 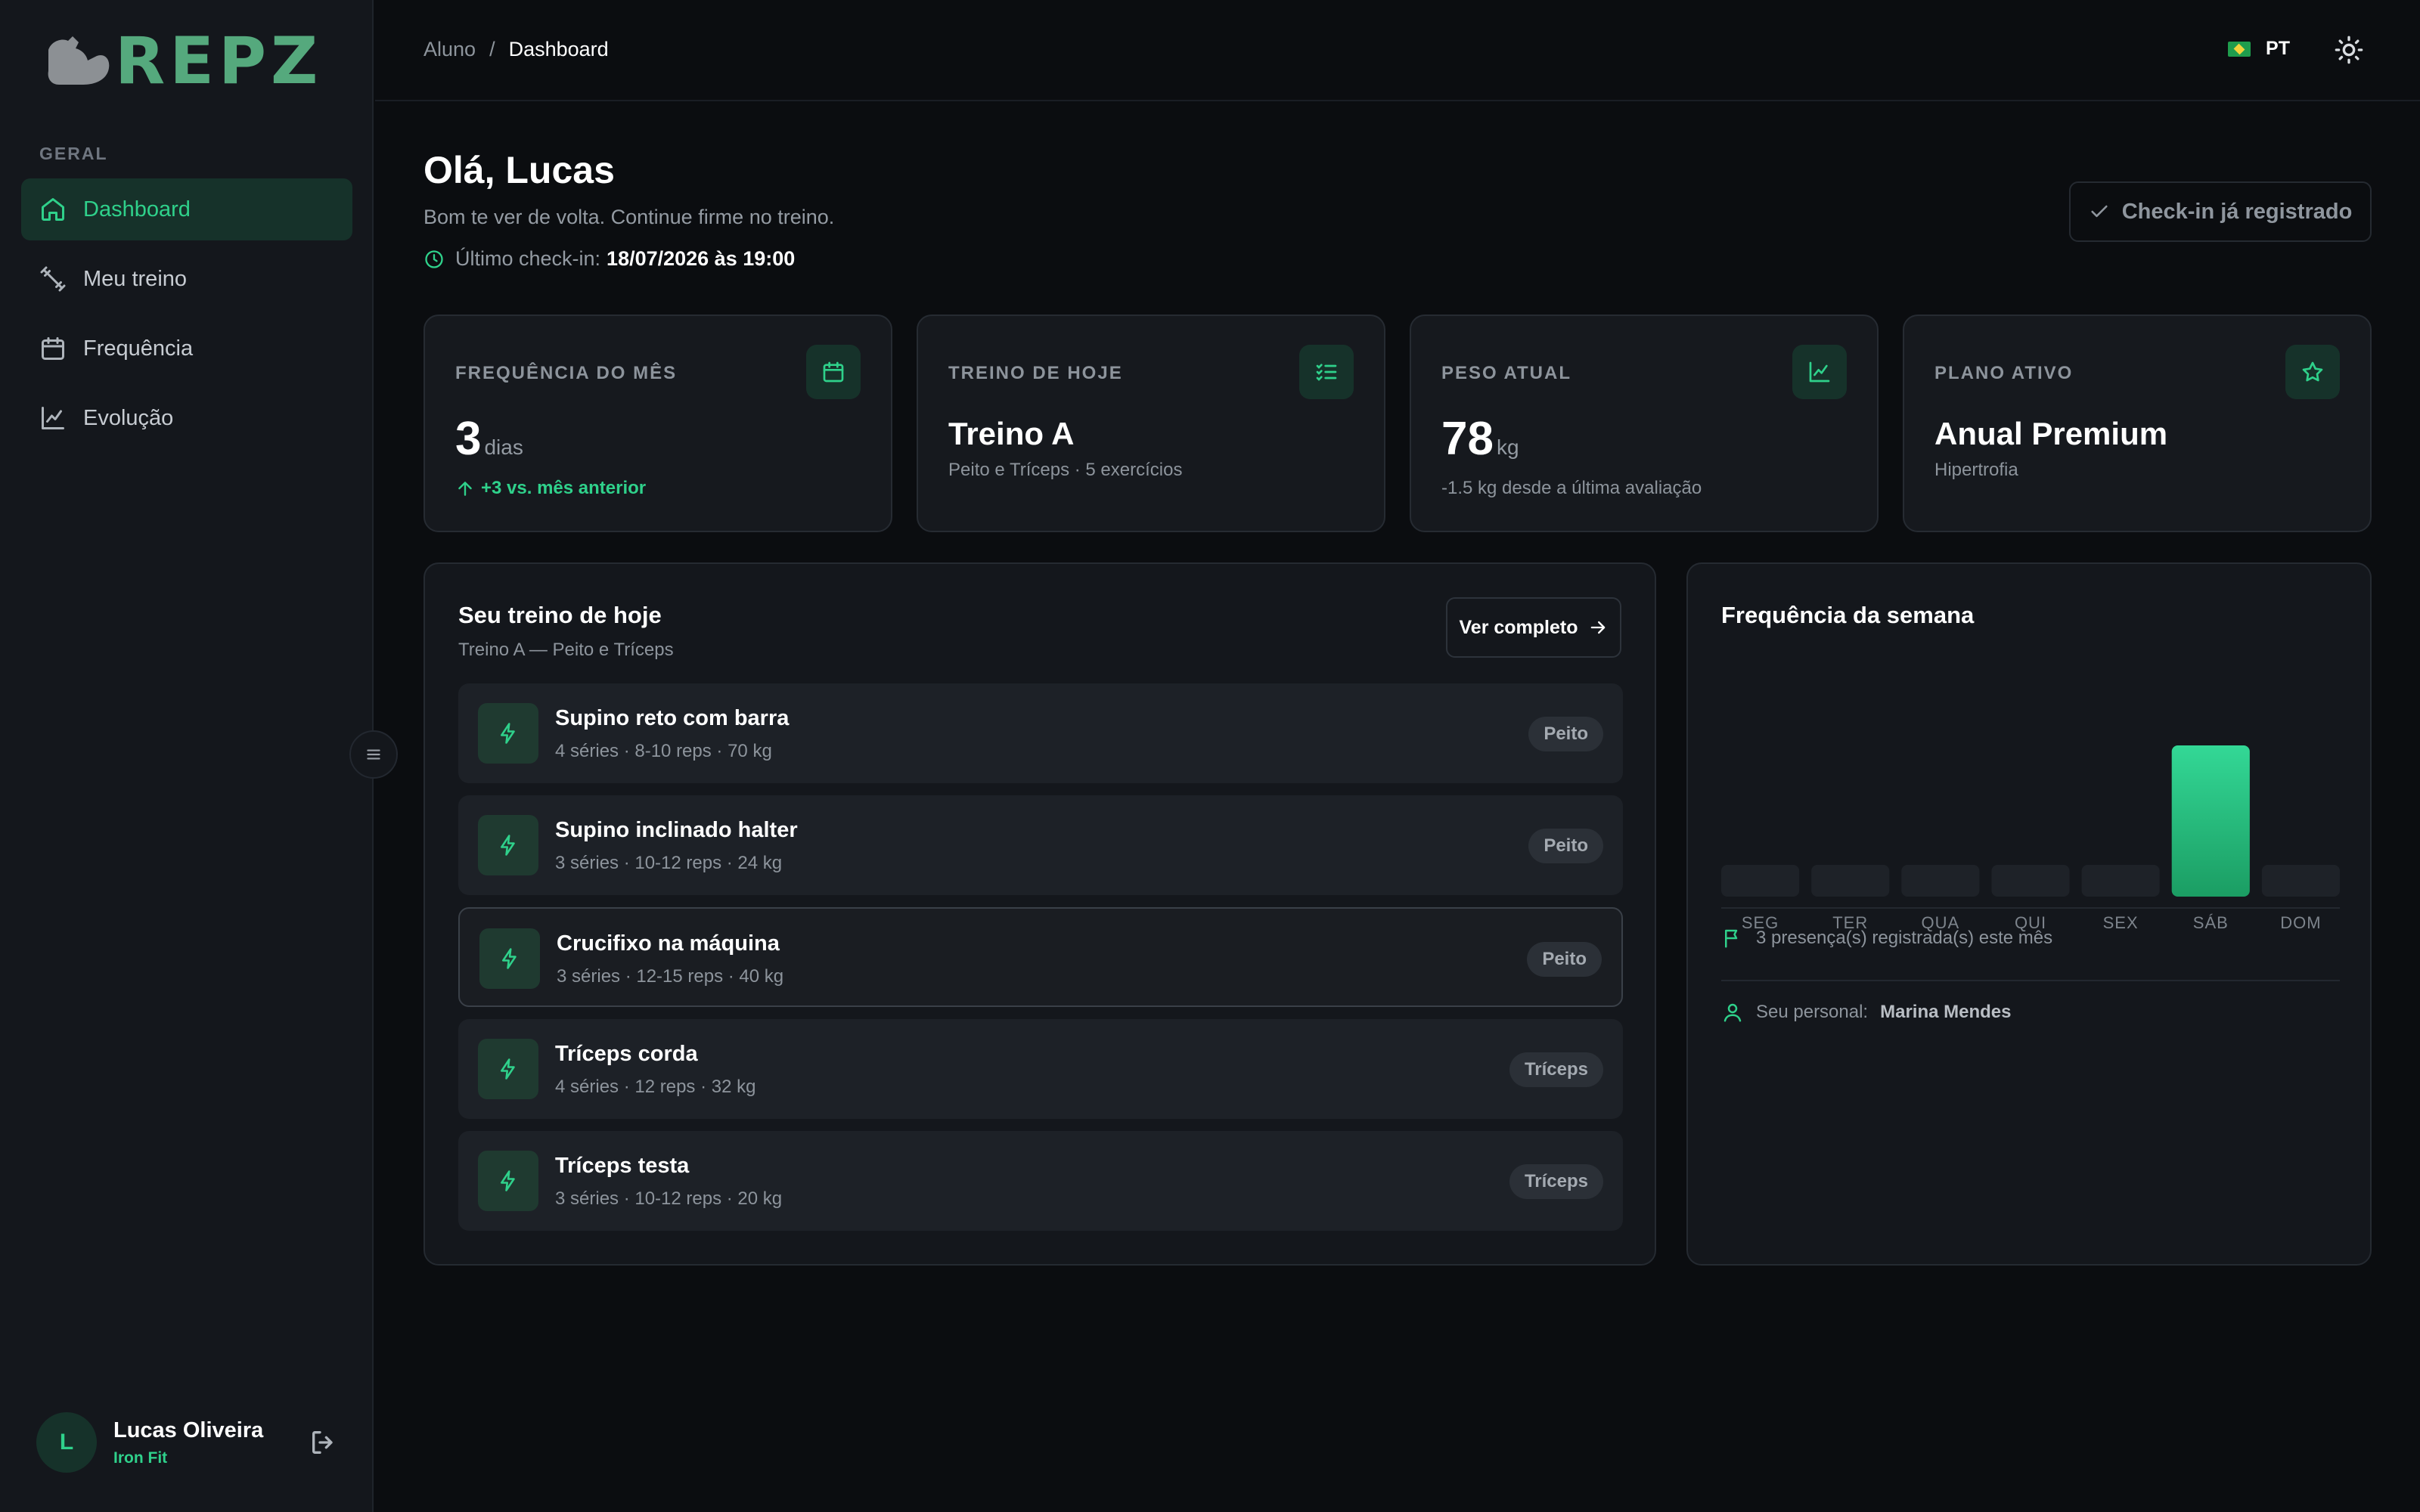 What do you see at coordinates (2121, 922) in the screenshot?
I see `chart-tick-label: SEX` at bounding box center [2121, 922].